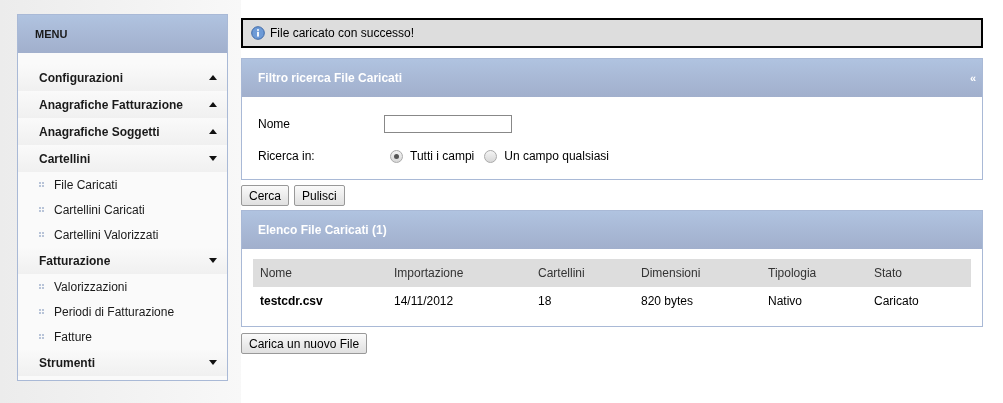  What do you see at coordinates (785, 301) in the screenshot?
I see `table-cell-text: Nativo` at bounding box center [785, 301].